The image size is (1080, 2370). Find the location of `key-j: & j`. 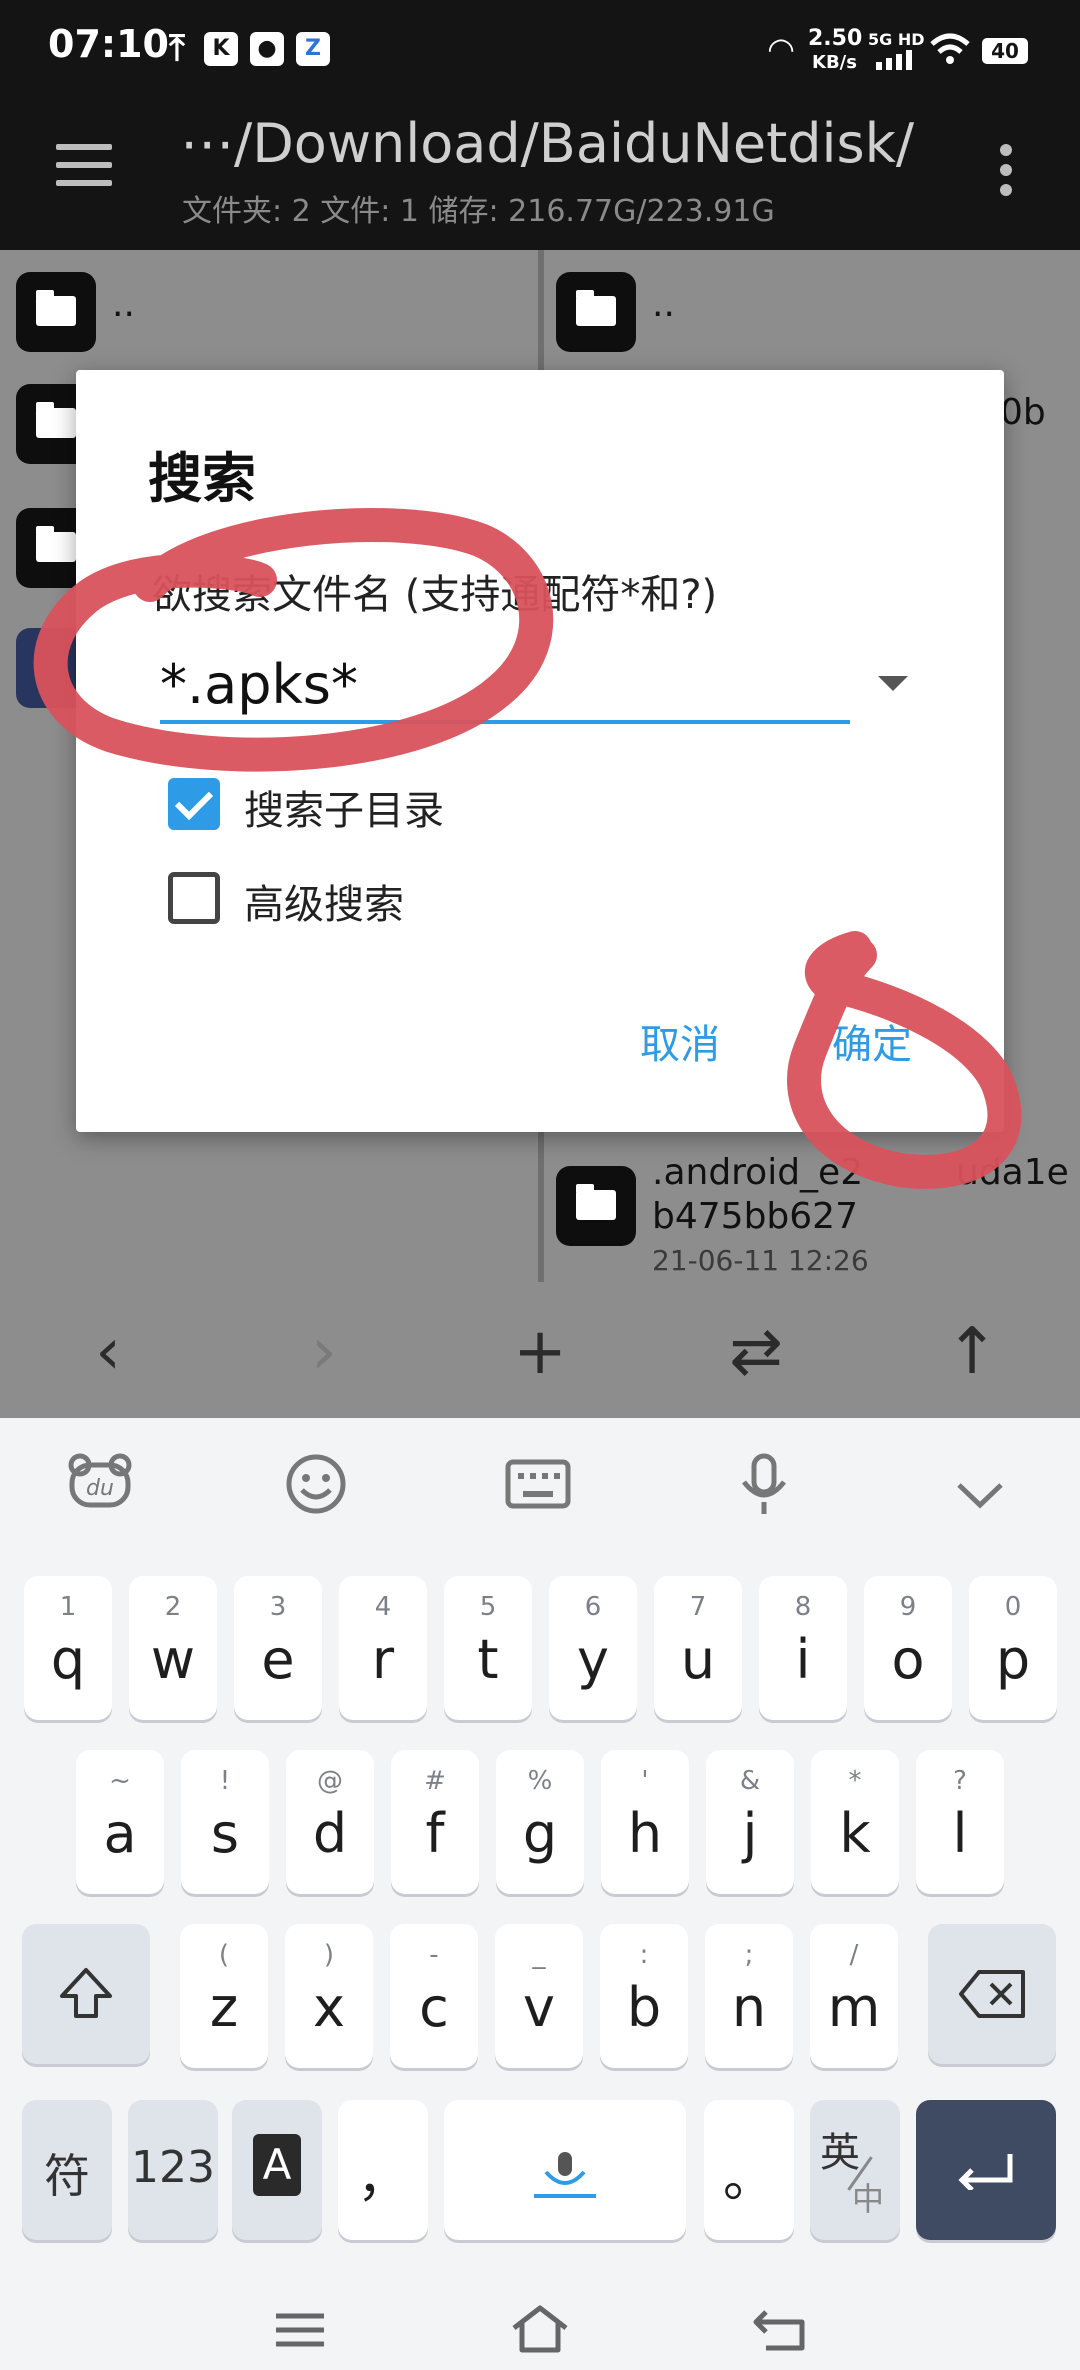

key-j: & j is located at coordinates (750, 1822).